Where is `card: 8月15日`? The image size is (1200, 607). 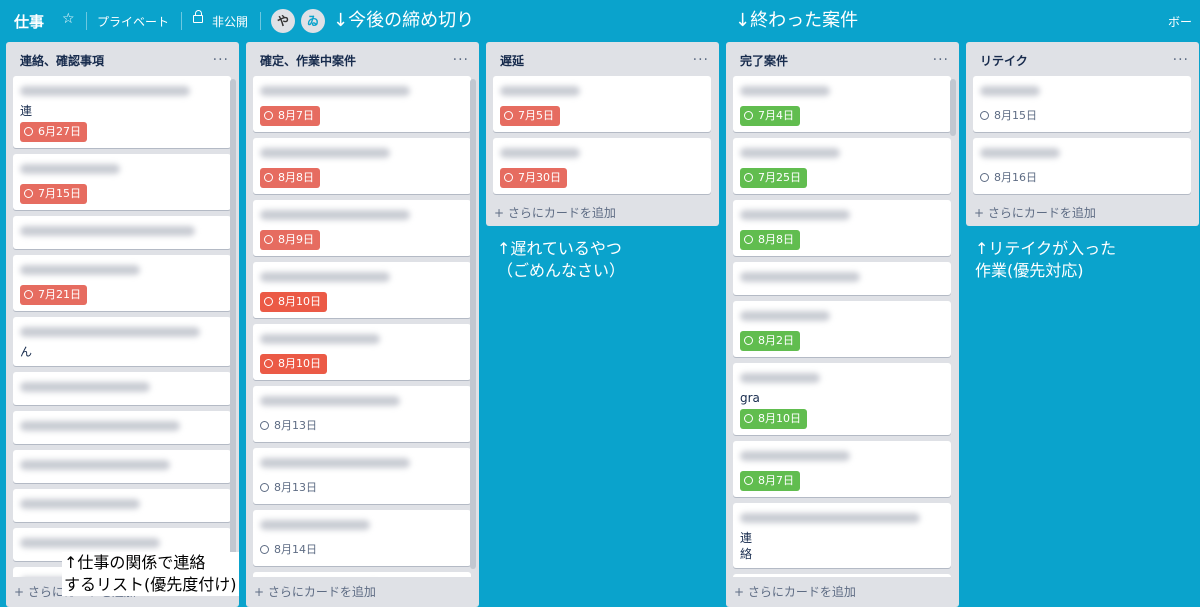
card: 8月15日 is located at coordinates (1082, 104).